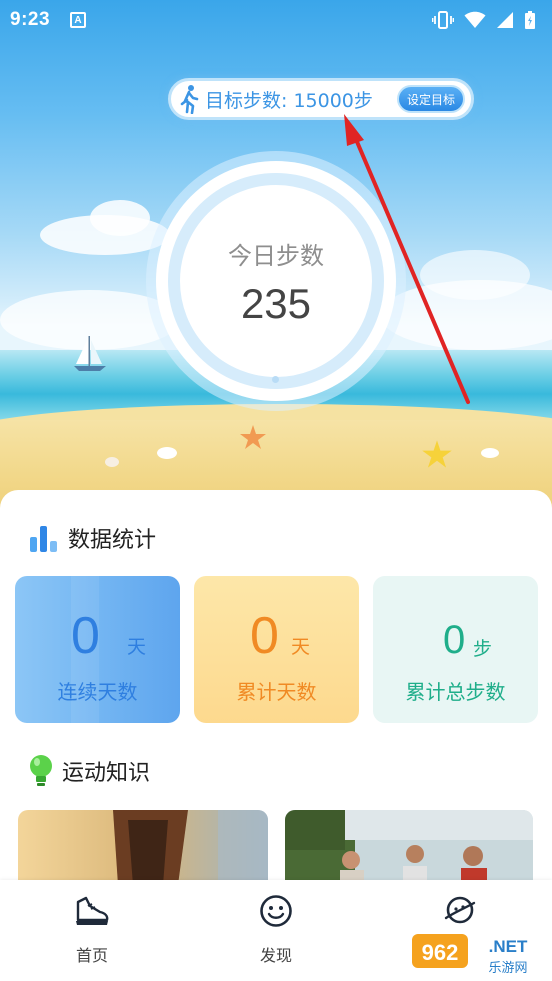 This screenshot has height=981, width=552. What do you see at coordinates (470, 955) in the screenshot?
I see `watermark-logo: 962 .NET 乐游网` at bounding box center [470, 955].